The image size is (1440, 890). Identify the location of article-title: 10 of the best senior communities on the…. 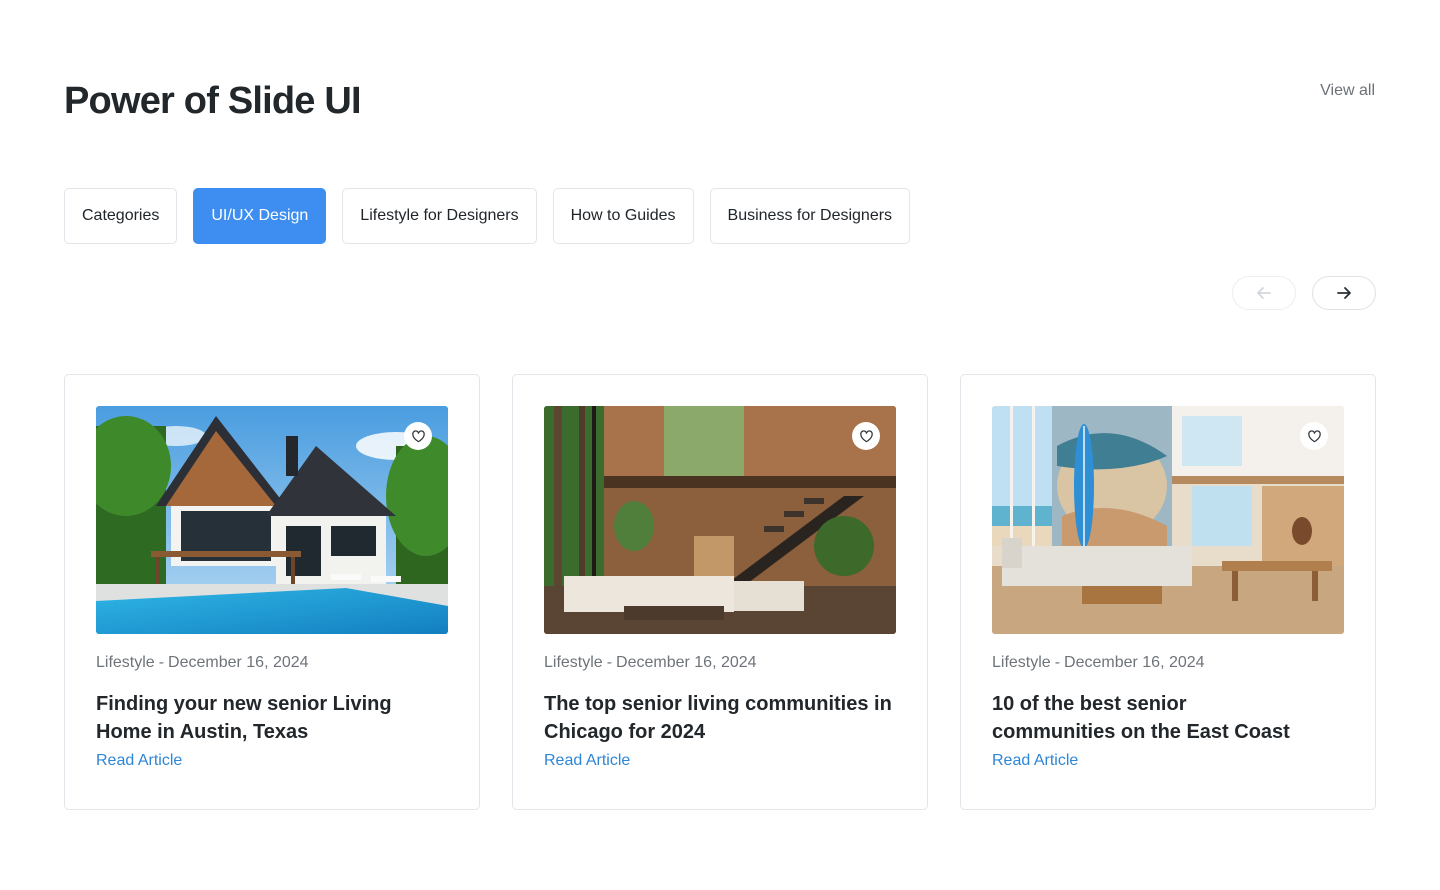
(1152, 718).